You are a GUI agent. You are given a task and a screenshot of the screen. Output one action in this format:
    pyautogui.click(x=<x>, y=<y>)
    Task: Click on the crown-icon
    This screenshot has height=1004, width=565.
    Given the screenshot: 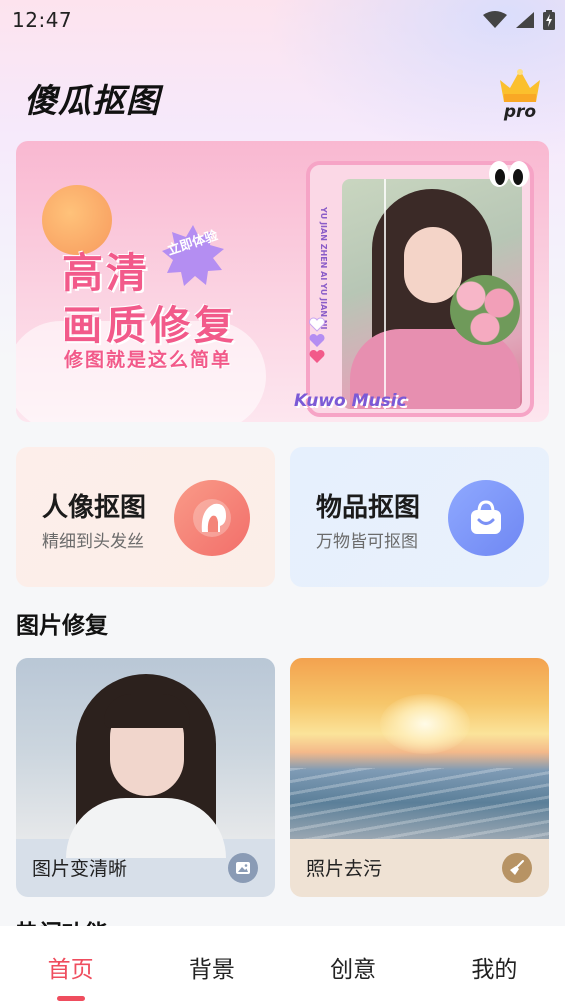 What is the action you would take?
    pyautogui.click(x=520, y=85)
    